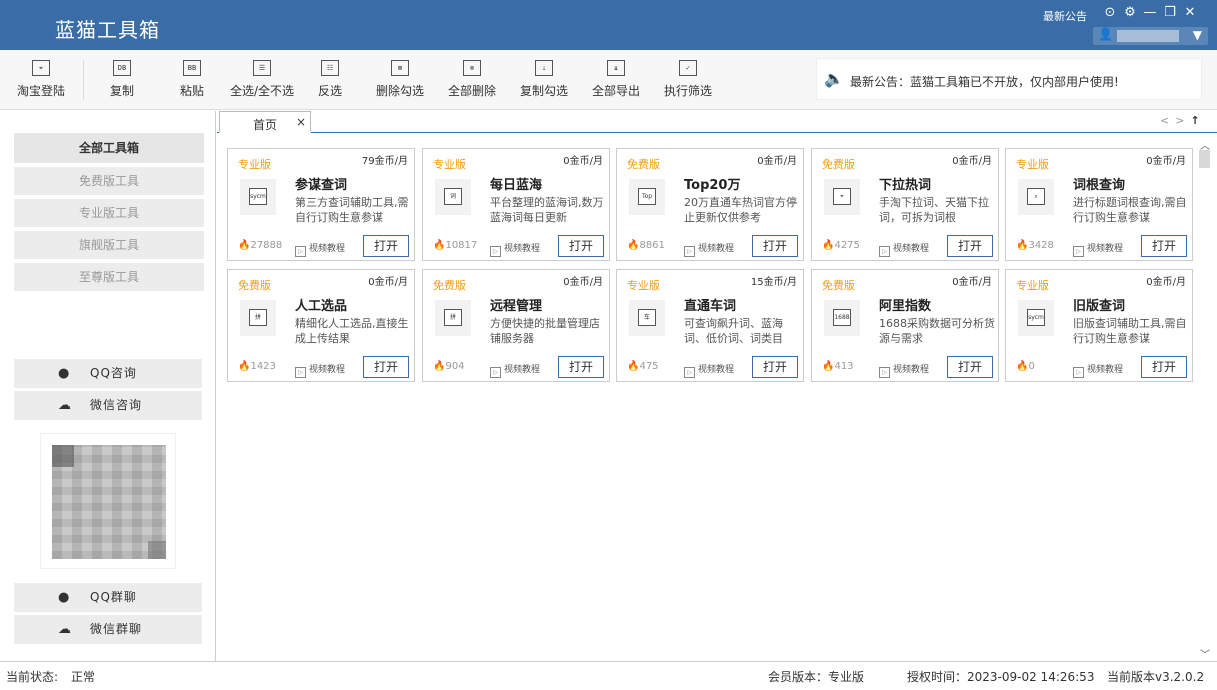 Image resolution: width=1217 pixels, height=690 pixels. I want to click on scrollbar-thumb, so click(1204, 159).